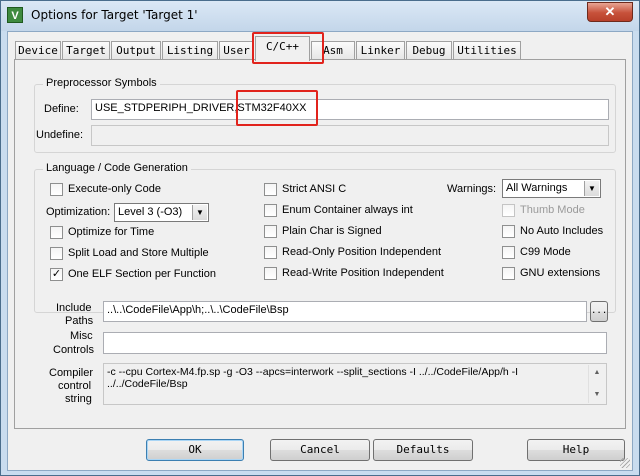 The width and height of the screenshot is (640, 476). What do you see at coordinates (147, 384) in the screenshot?
I see `compiler-control-line2: ../../CodeFile/Bsp` at bounding box center [147, 384].